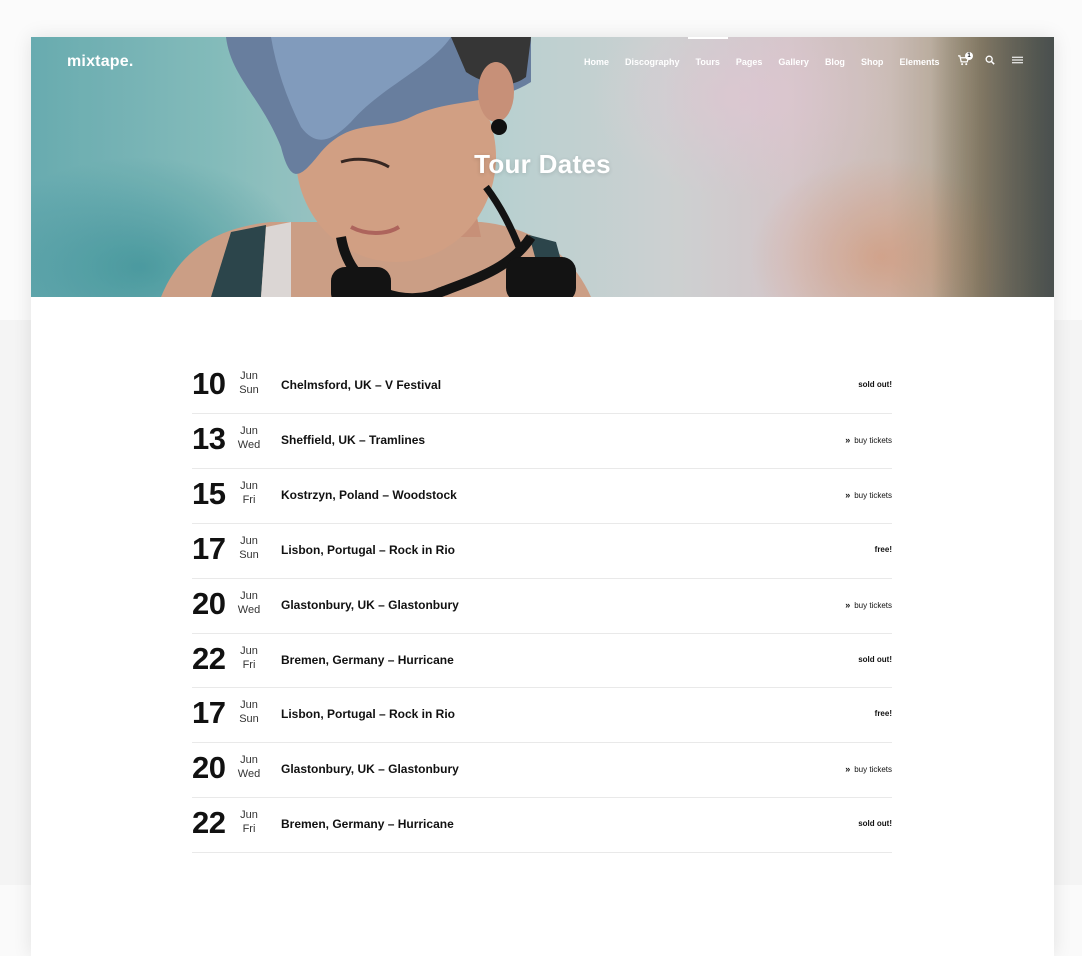  I want to click on tour-venue-link: Chelmsford, UK – V Festival, so click(361, 385).